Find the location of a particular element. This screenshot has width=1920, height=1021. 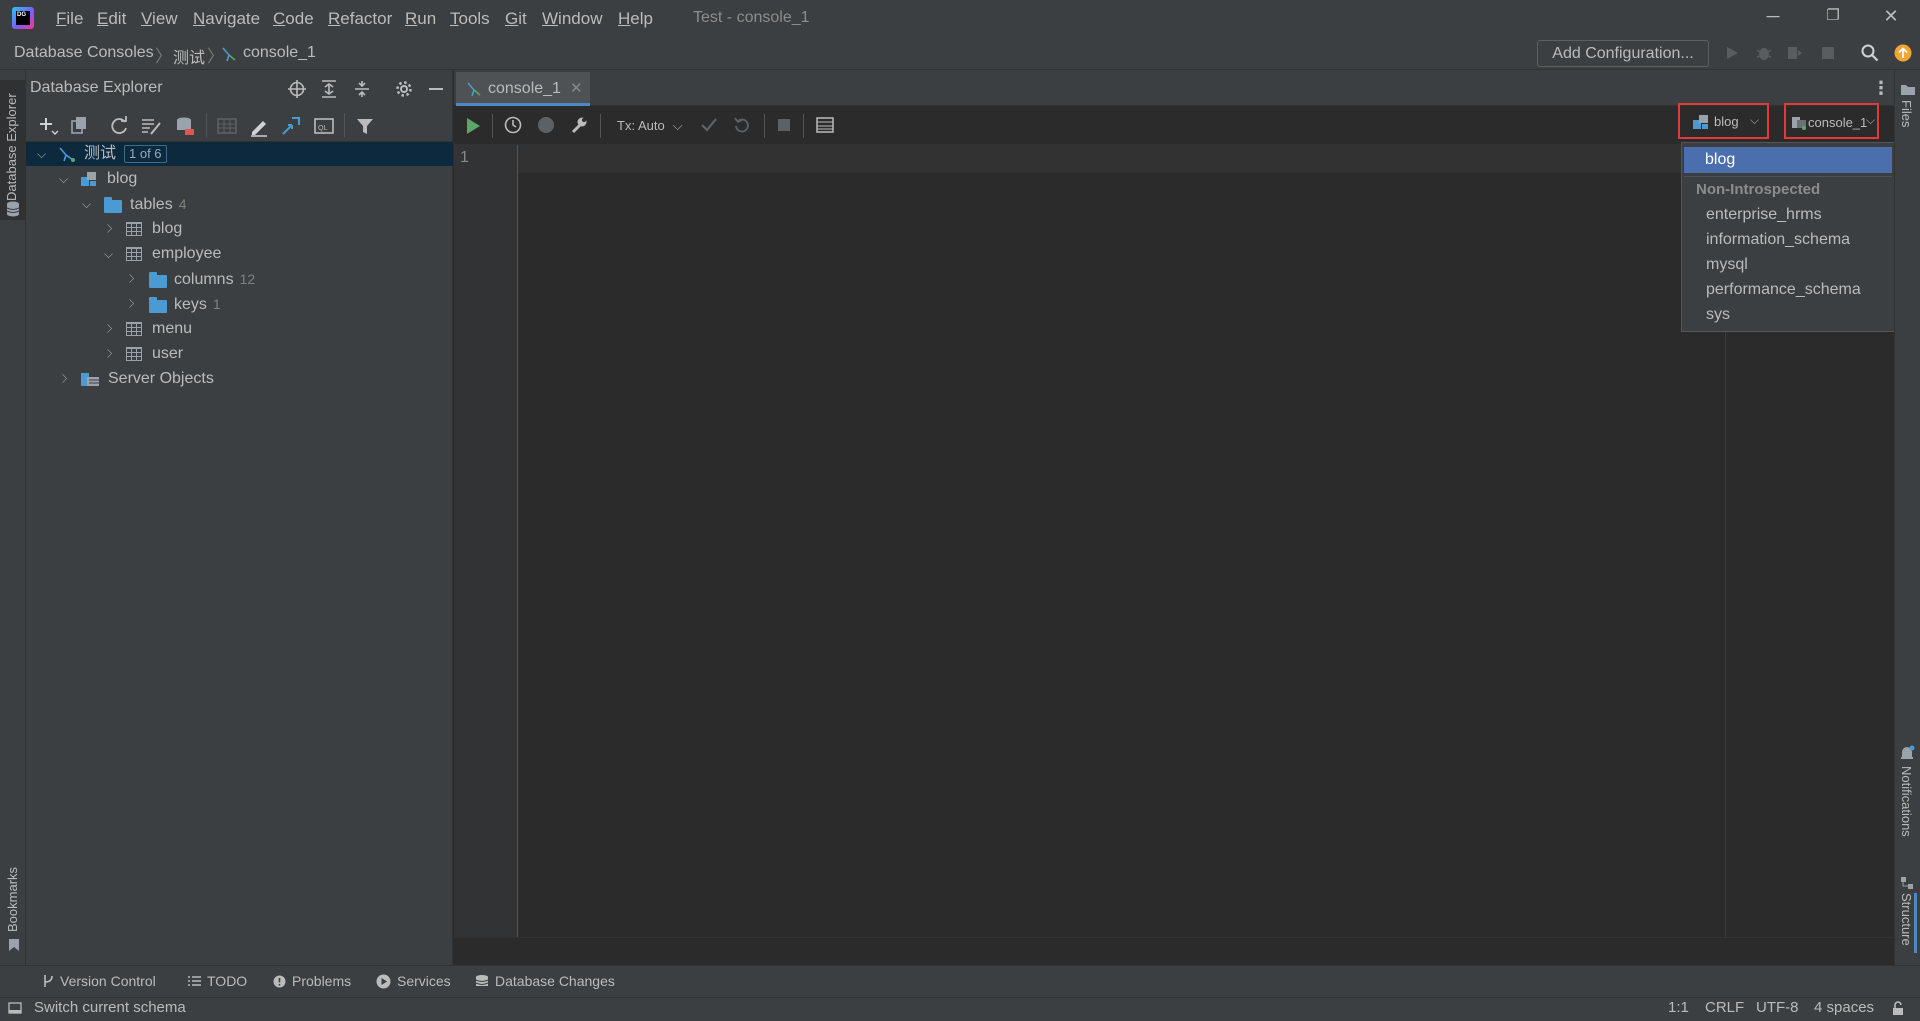

version-control-tool: Version Control is located at coordinates (99, 981).